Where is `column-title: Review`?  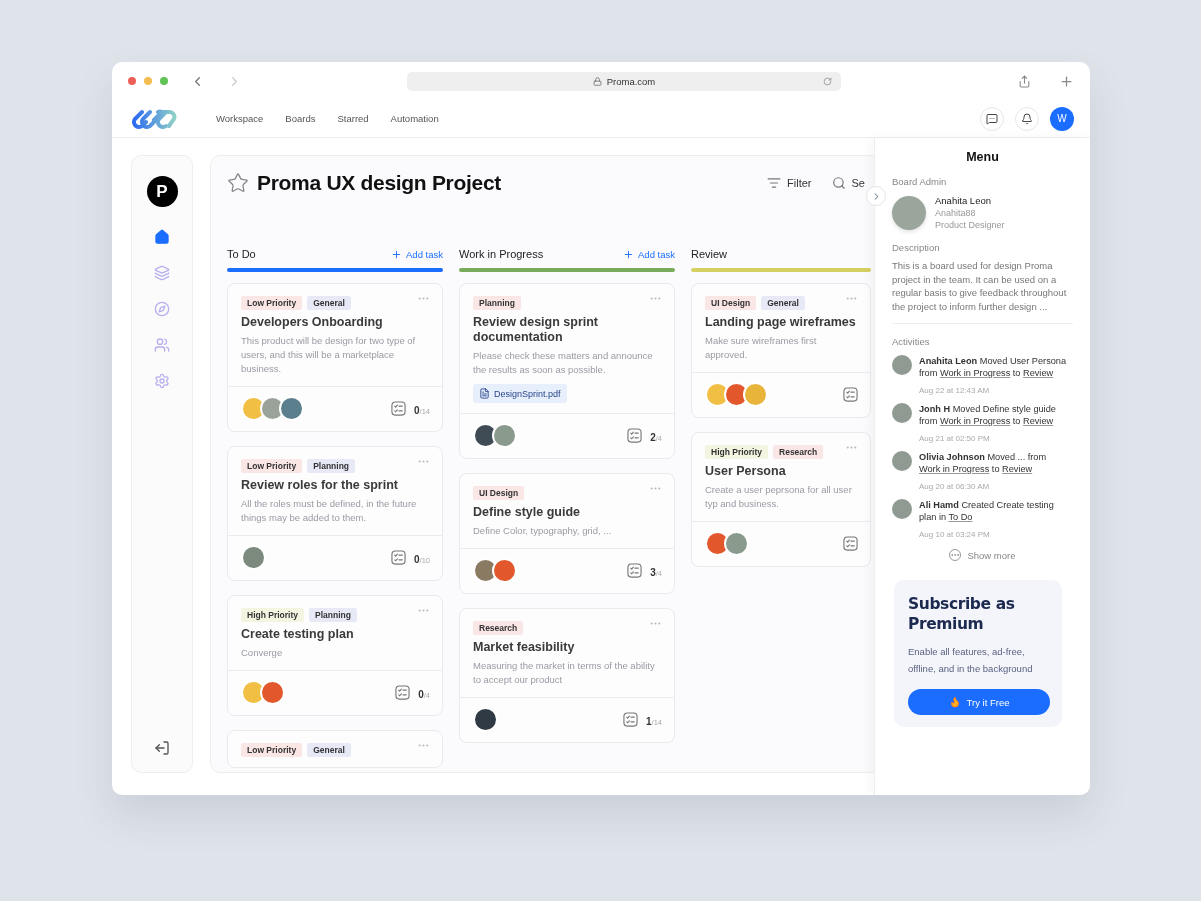
column-title: Review is located at coordinates (709, 254).